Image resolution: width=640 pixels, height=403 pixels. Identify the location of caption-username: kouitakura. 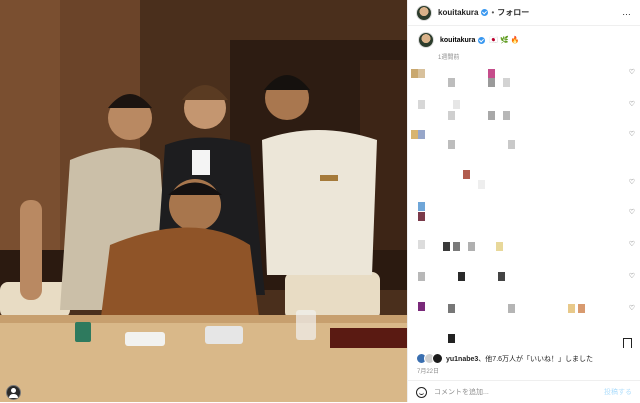
(457, 40).